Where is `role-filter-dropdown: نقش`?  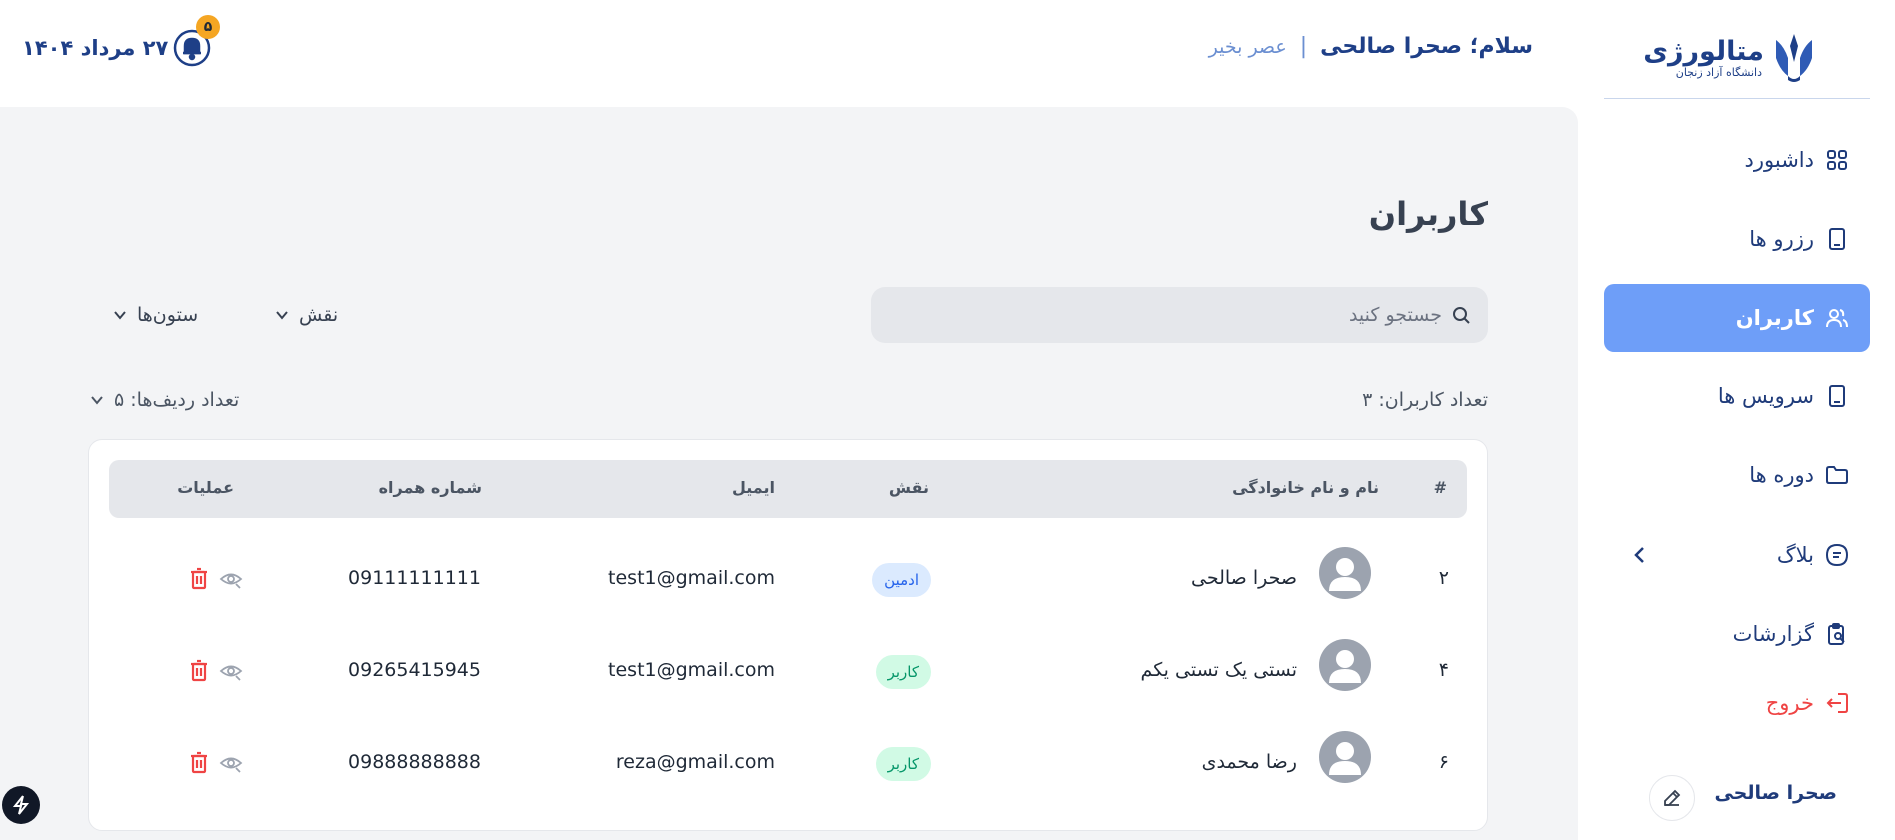
role-filter-dropdown: نقش is located at coordinates (306, 315).